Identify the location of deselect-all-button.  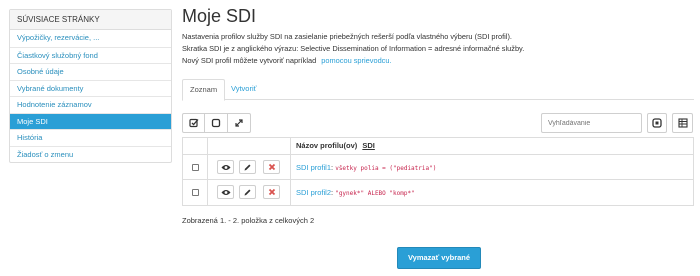
(216, 123).